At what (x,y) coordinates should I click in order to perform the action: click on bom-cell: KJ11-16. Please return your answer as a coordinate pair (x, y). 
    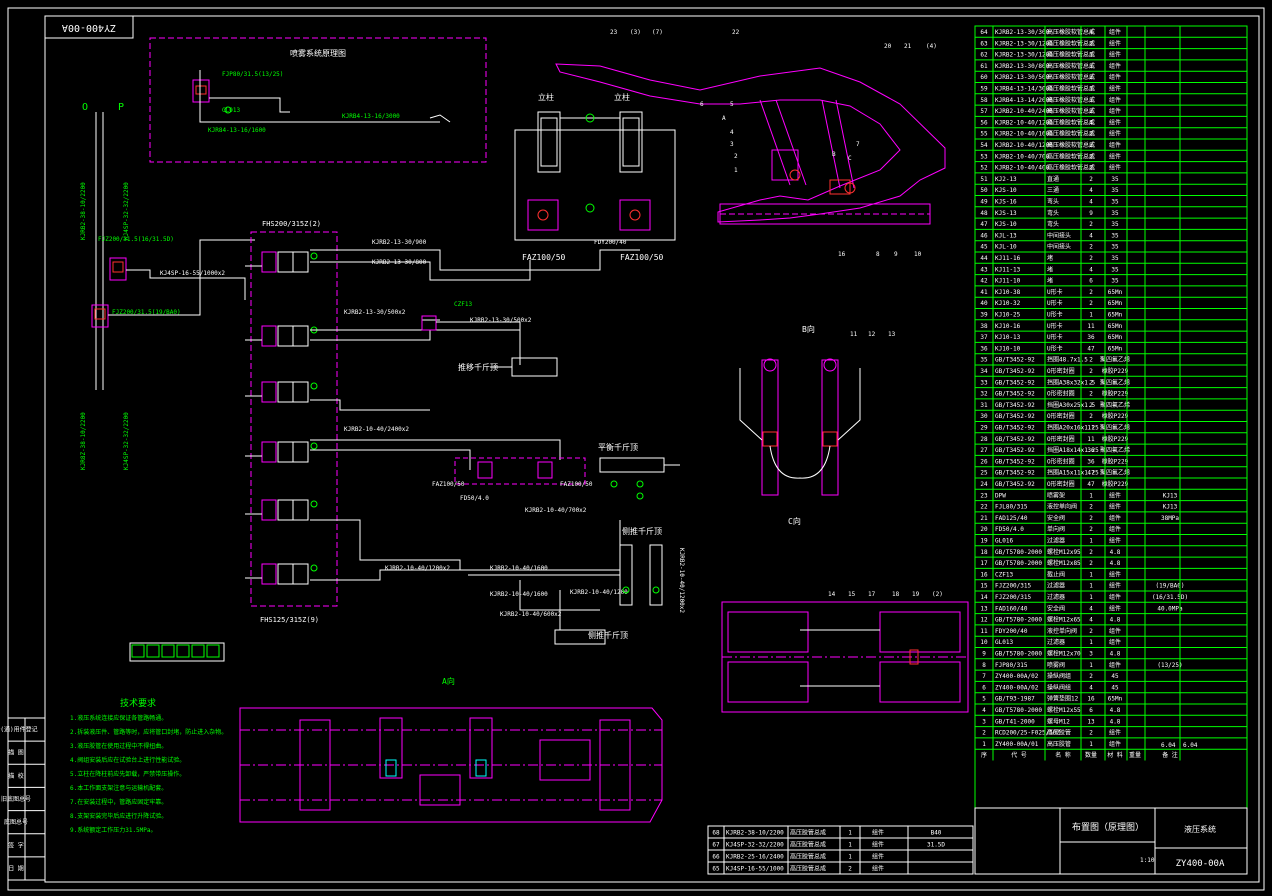
    Looking at the image, I should click on (1008, 258).